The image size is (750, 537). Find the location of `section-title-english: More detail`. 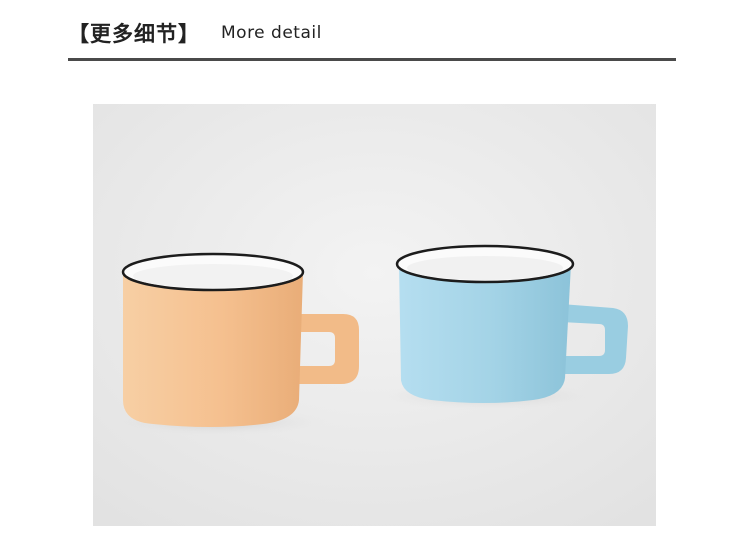

section-title-english: More detail is located at coordinates (271, 33).